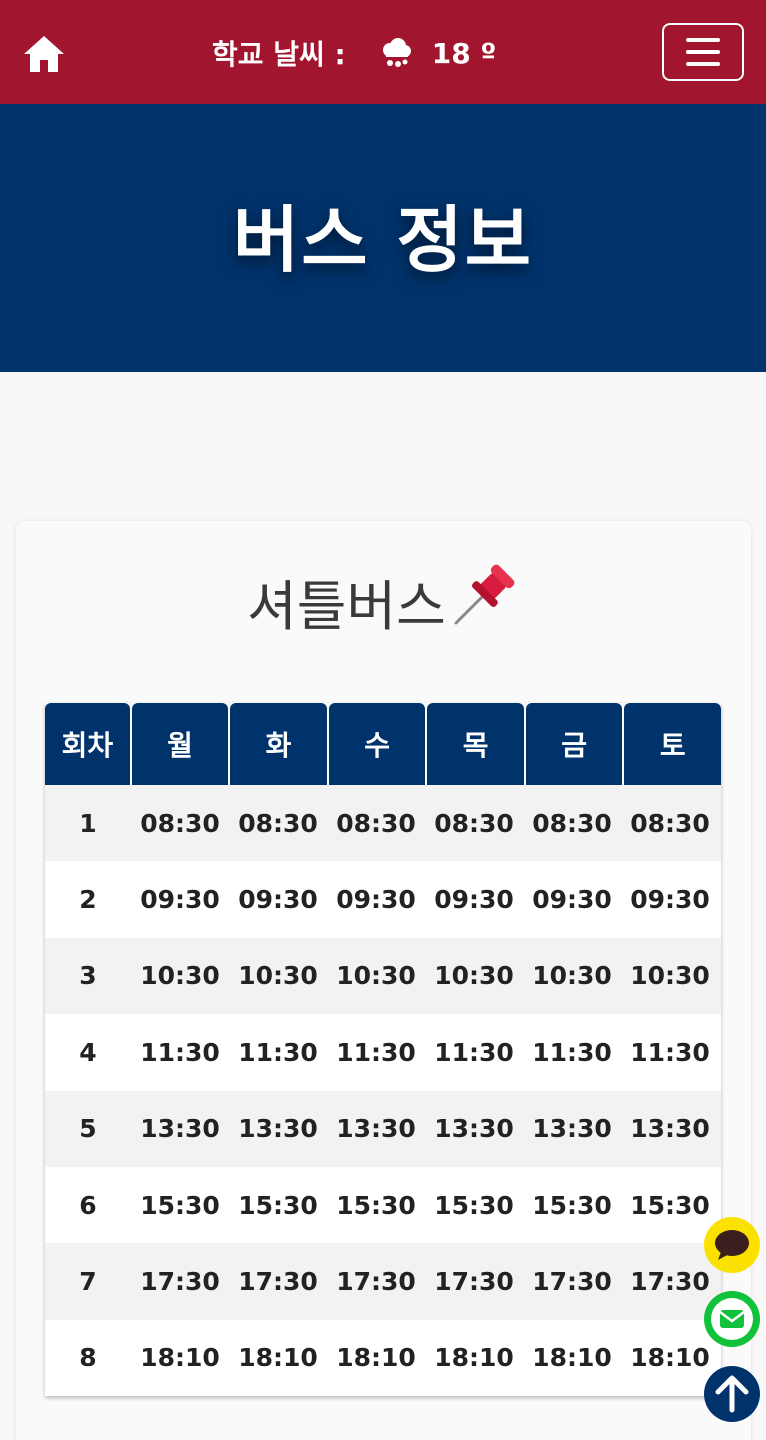 The image size is (766, 1440). Describe the element at coordinates (180, 744) in the screenshot. I see `column-header-mon: 월` at that location.